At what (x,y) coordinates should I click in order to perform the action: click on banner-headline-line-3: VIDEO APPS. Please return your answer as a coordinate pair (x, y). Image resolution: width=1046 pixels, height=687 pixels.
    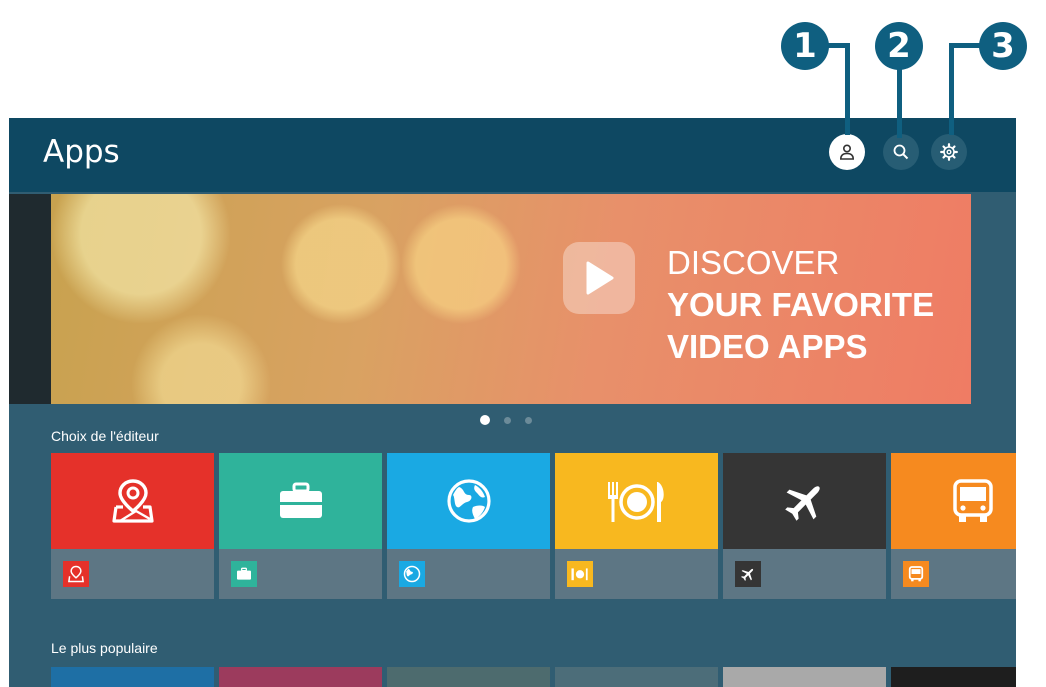
    Looking at the image, I should click on (767, 346).